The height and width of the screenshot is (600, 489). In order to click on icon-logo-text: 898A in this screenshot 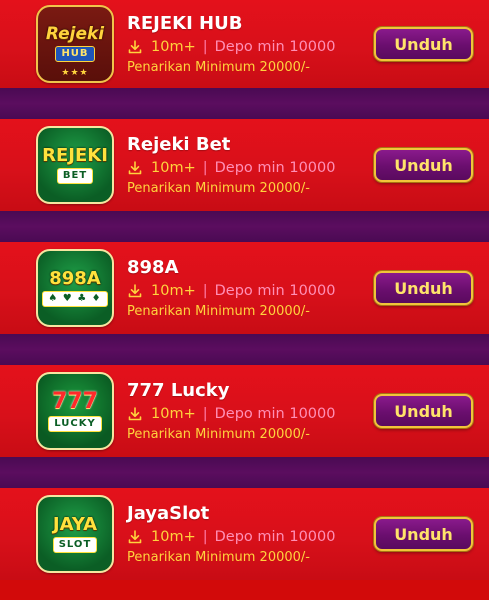, I will do `click(75, 278)`.